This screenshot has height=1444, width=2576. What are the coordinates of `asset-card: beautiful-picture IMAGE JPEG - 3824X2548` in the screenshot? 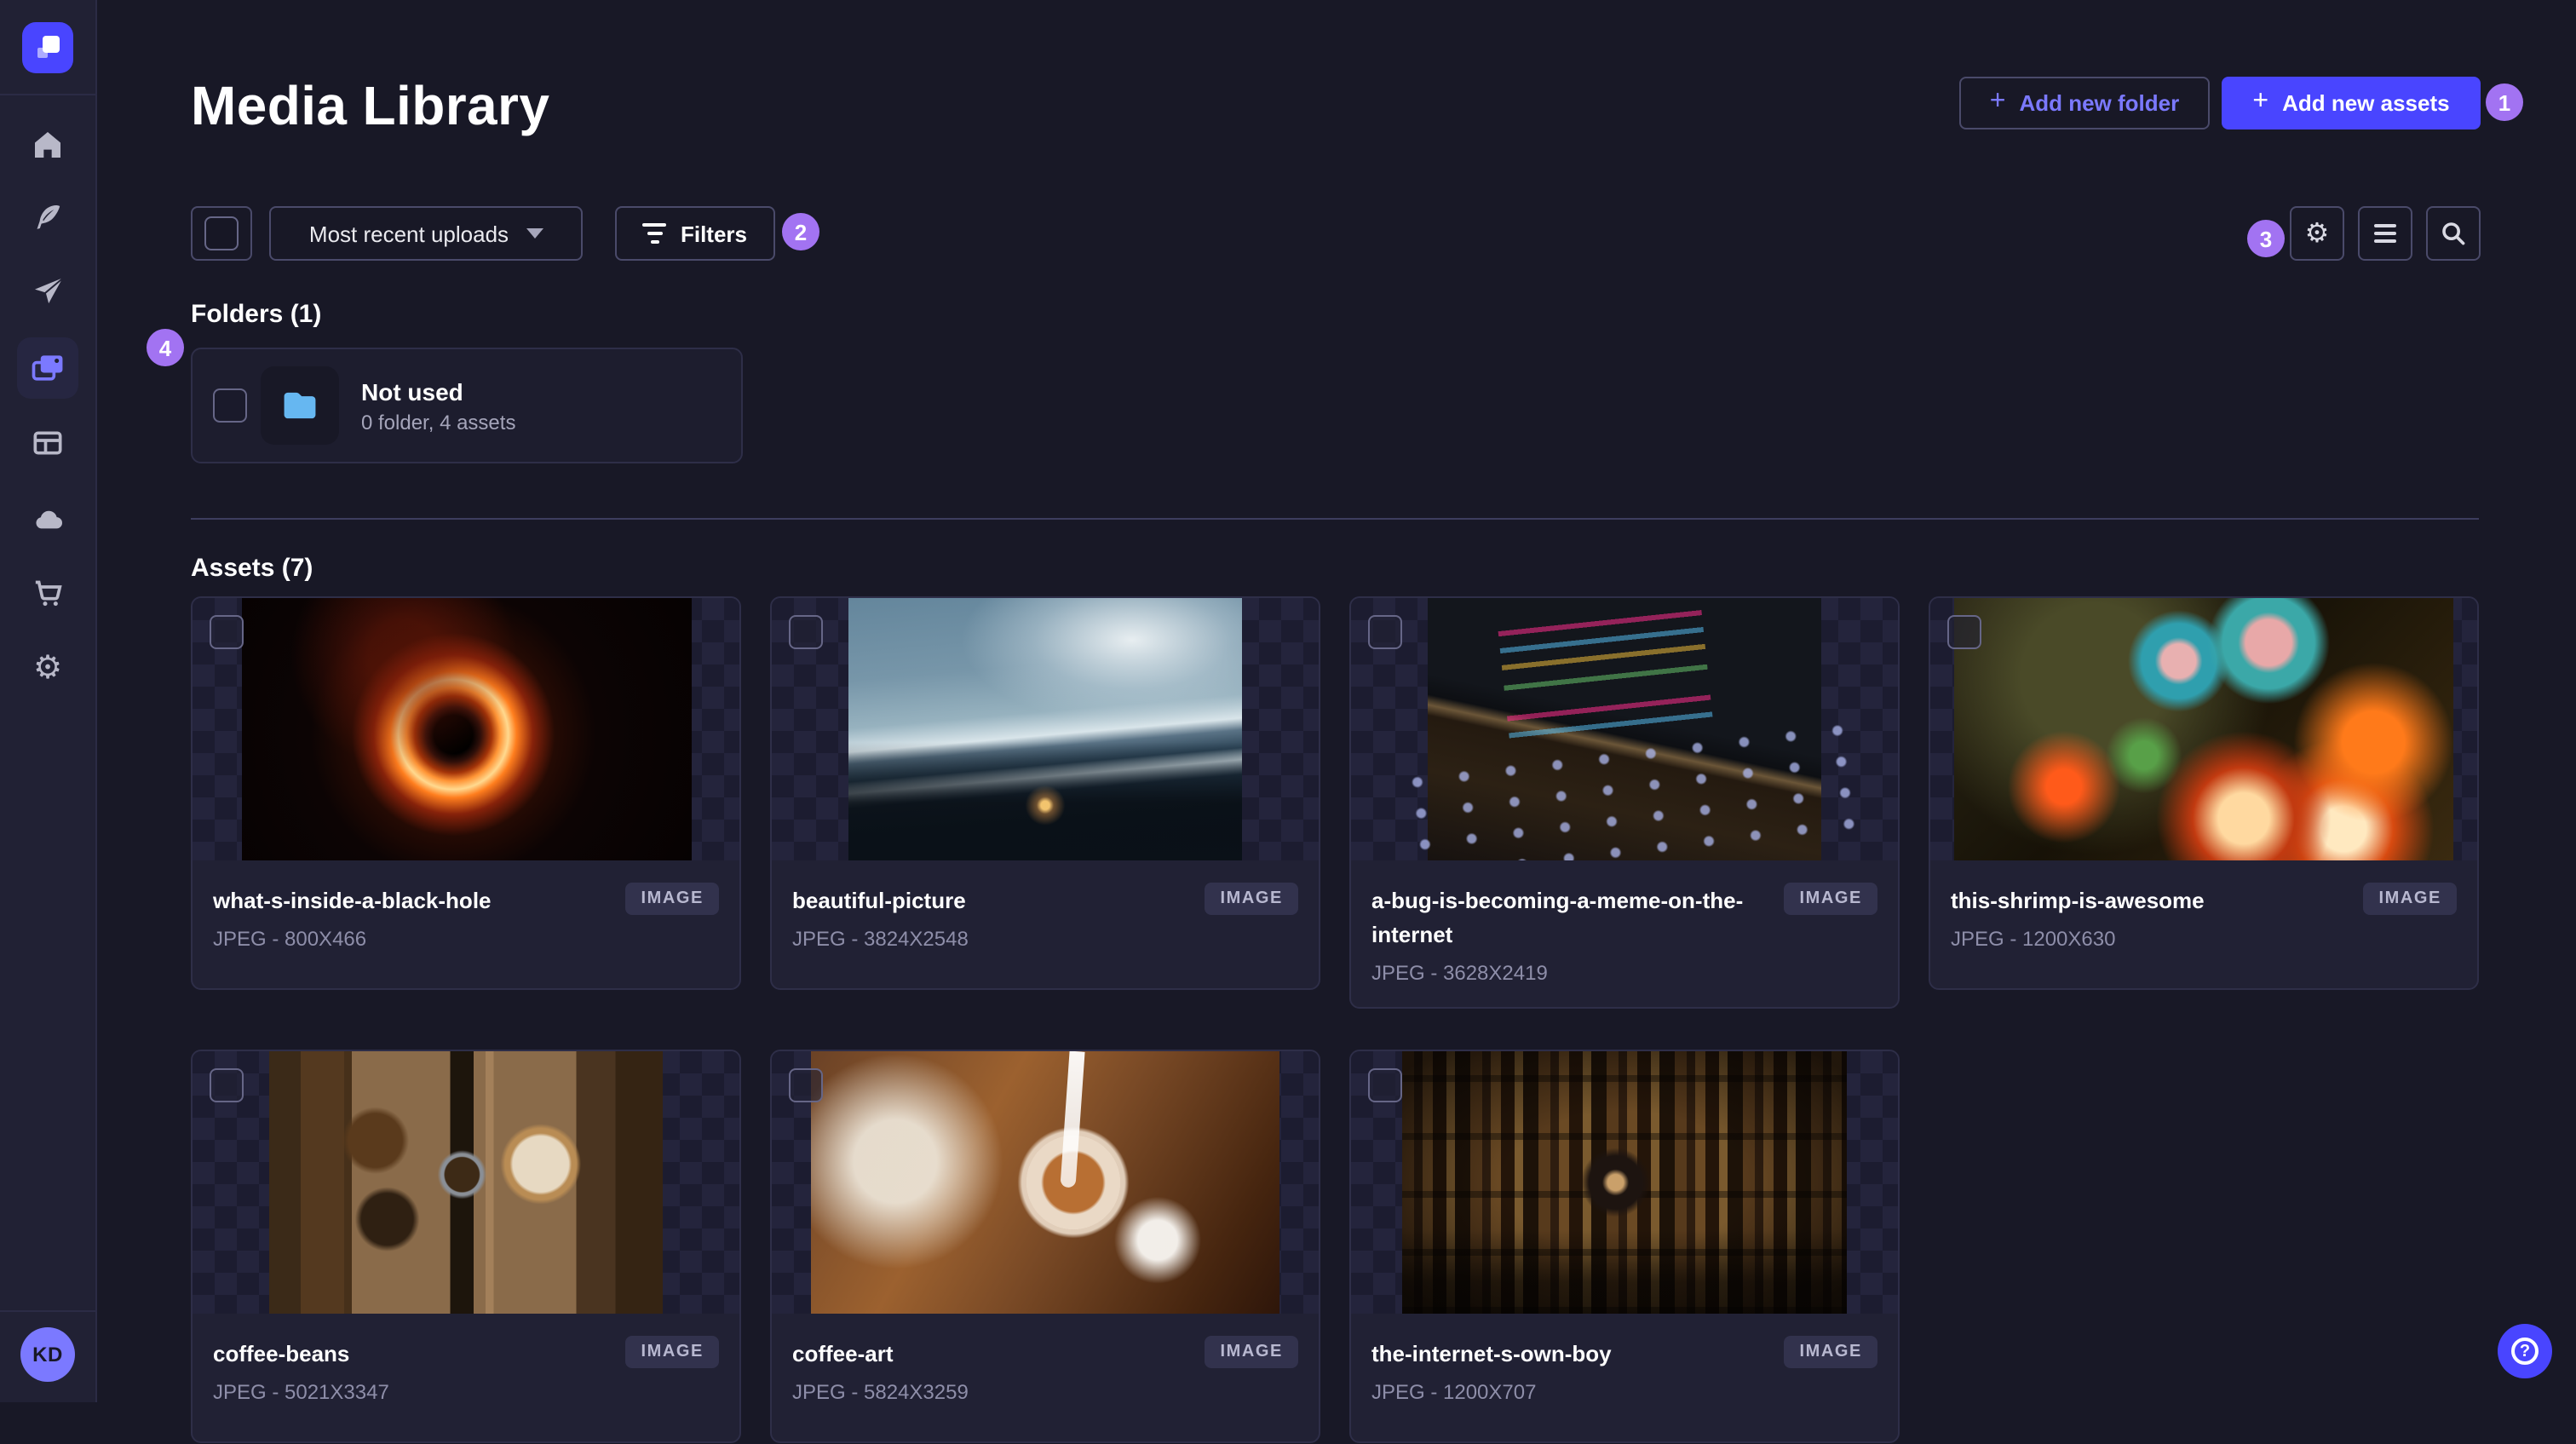 It's located at (1045, 793).